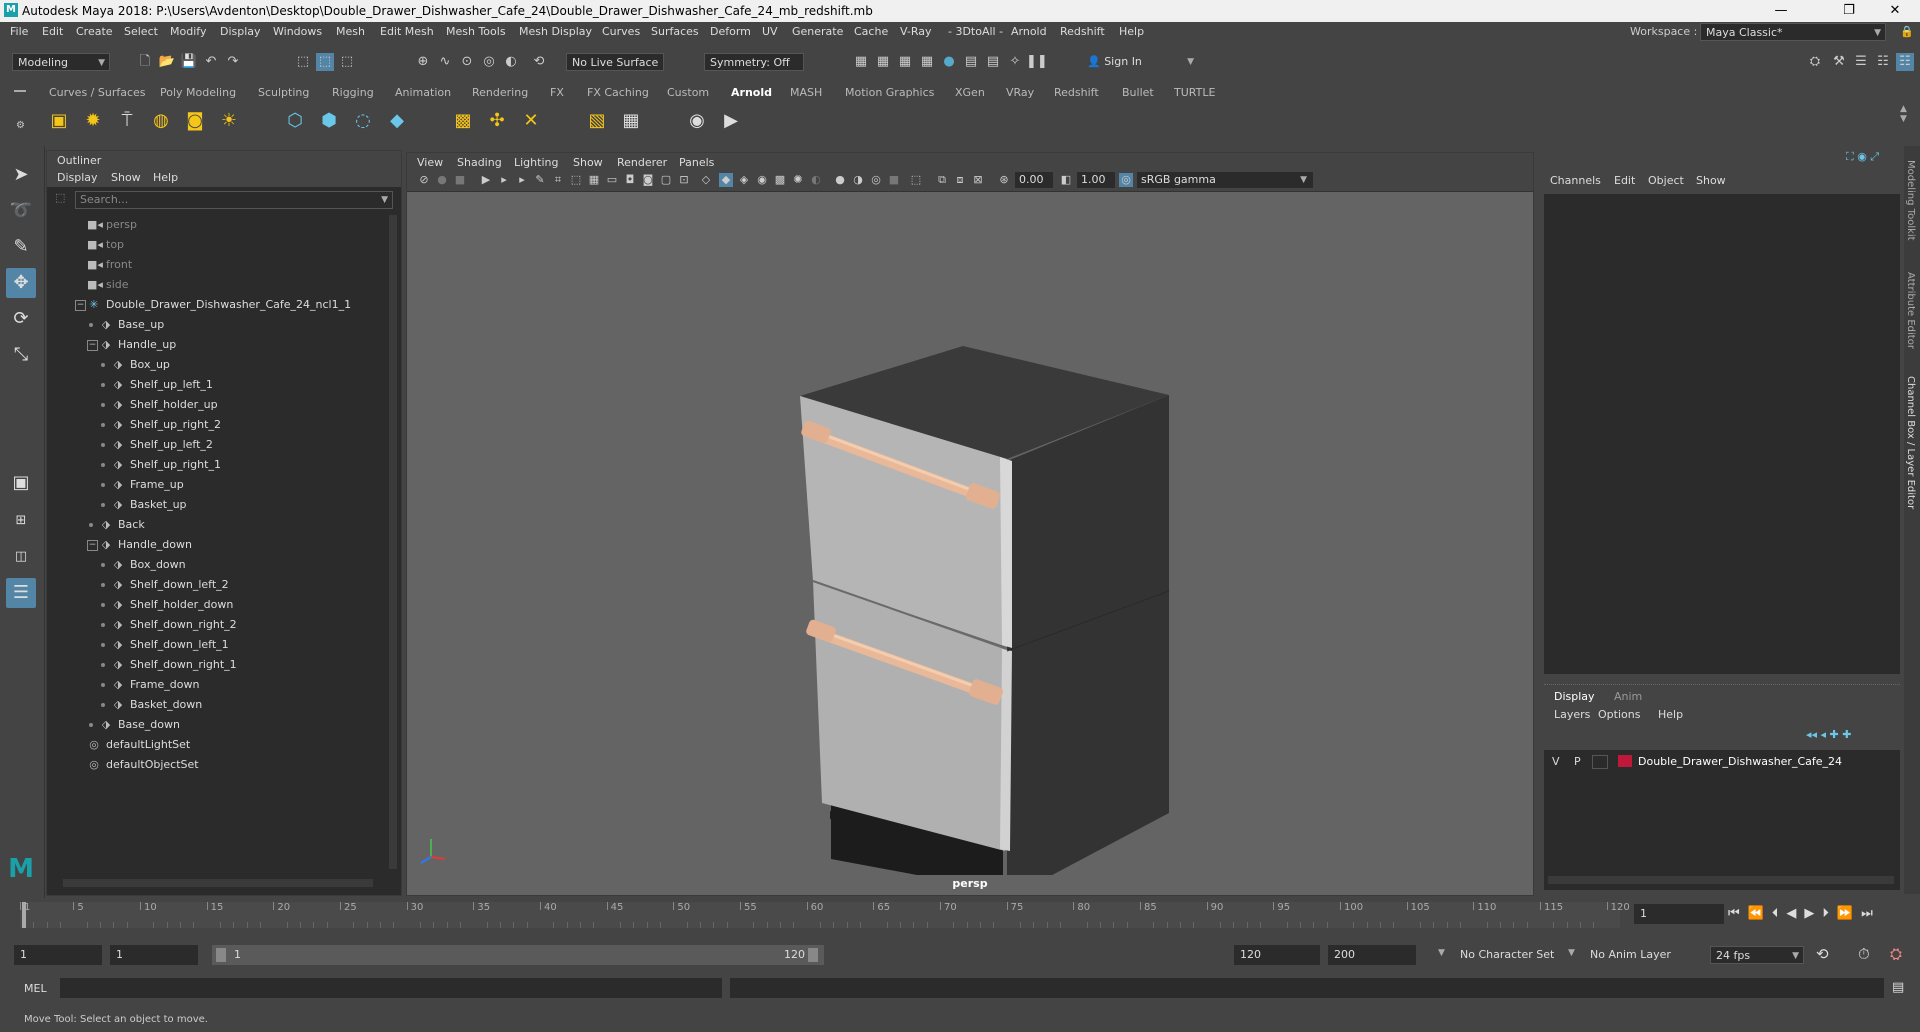 This screenshot has width=1920, height=1032. Describe the element at coordinates (127, 121) in the screenshot. I see `photometric-light-icon: ⍑` at that location.